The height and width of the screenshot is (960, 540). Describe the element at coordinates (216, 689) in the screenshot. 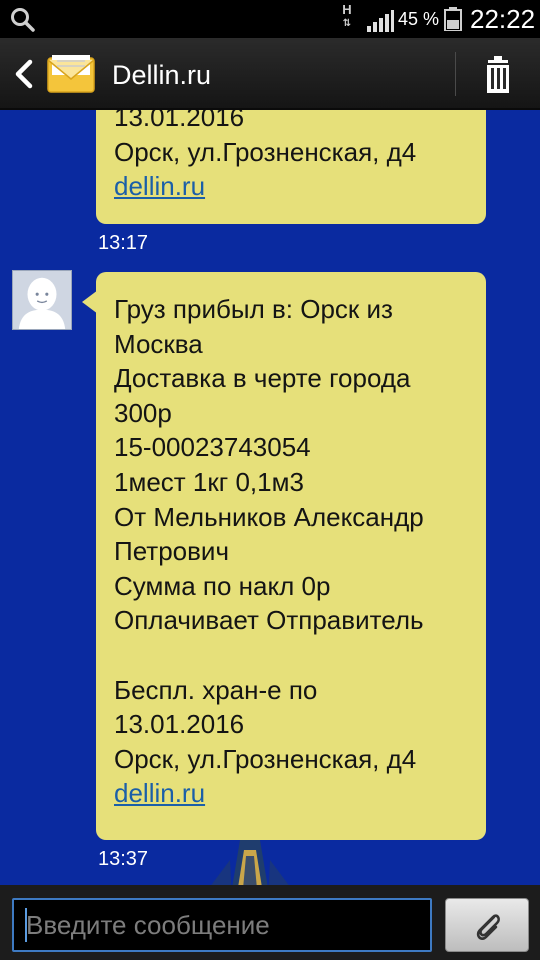

I see `message-line: Беспл. хран-е по` at that location.